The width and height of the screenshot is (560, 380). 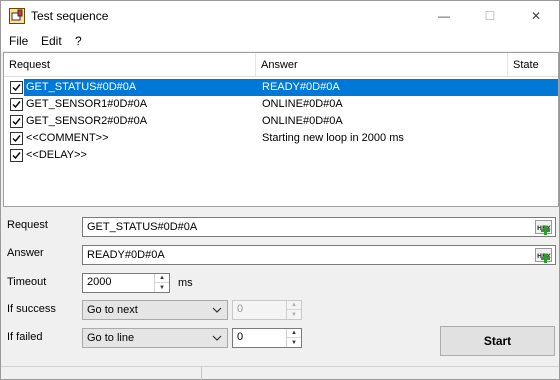 I want to click on row-answer: READY#0D#0A, so click(x=382, y=87).